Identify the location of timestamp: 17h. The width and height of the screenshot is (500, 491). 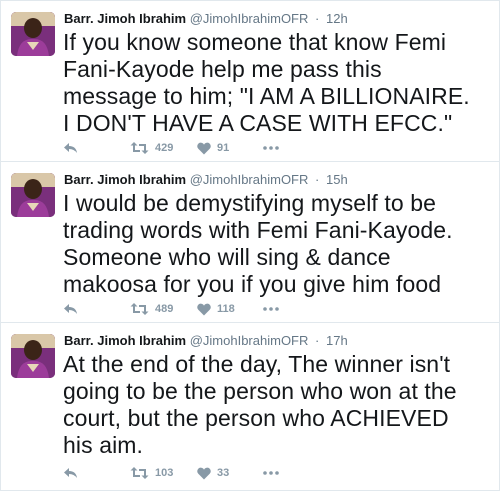
(337, 340).